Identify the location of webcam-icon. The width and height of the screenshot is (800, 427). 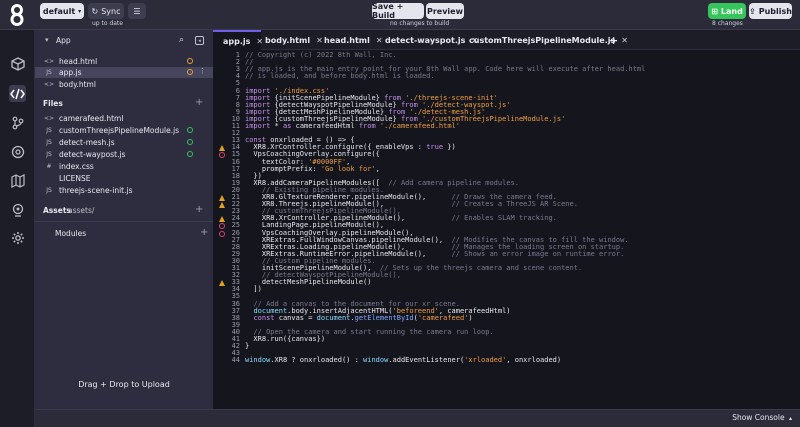
(17, 209).